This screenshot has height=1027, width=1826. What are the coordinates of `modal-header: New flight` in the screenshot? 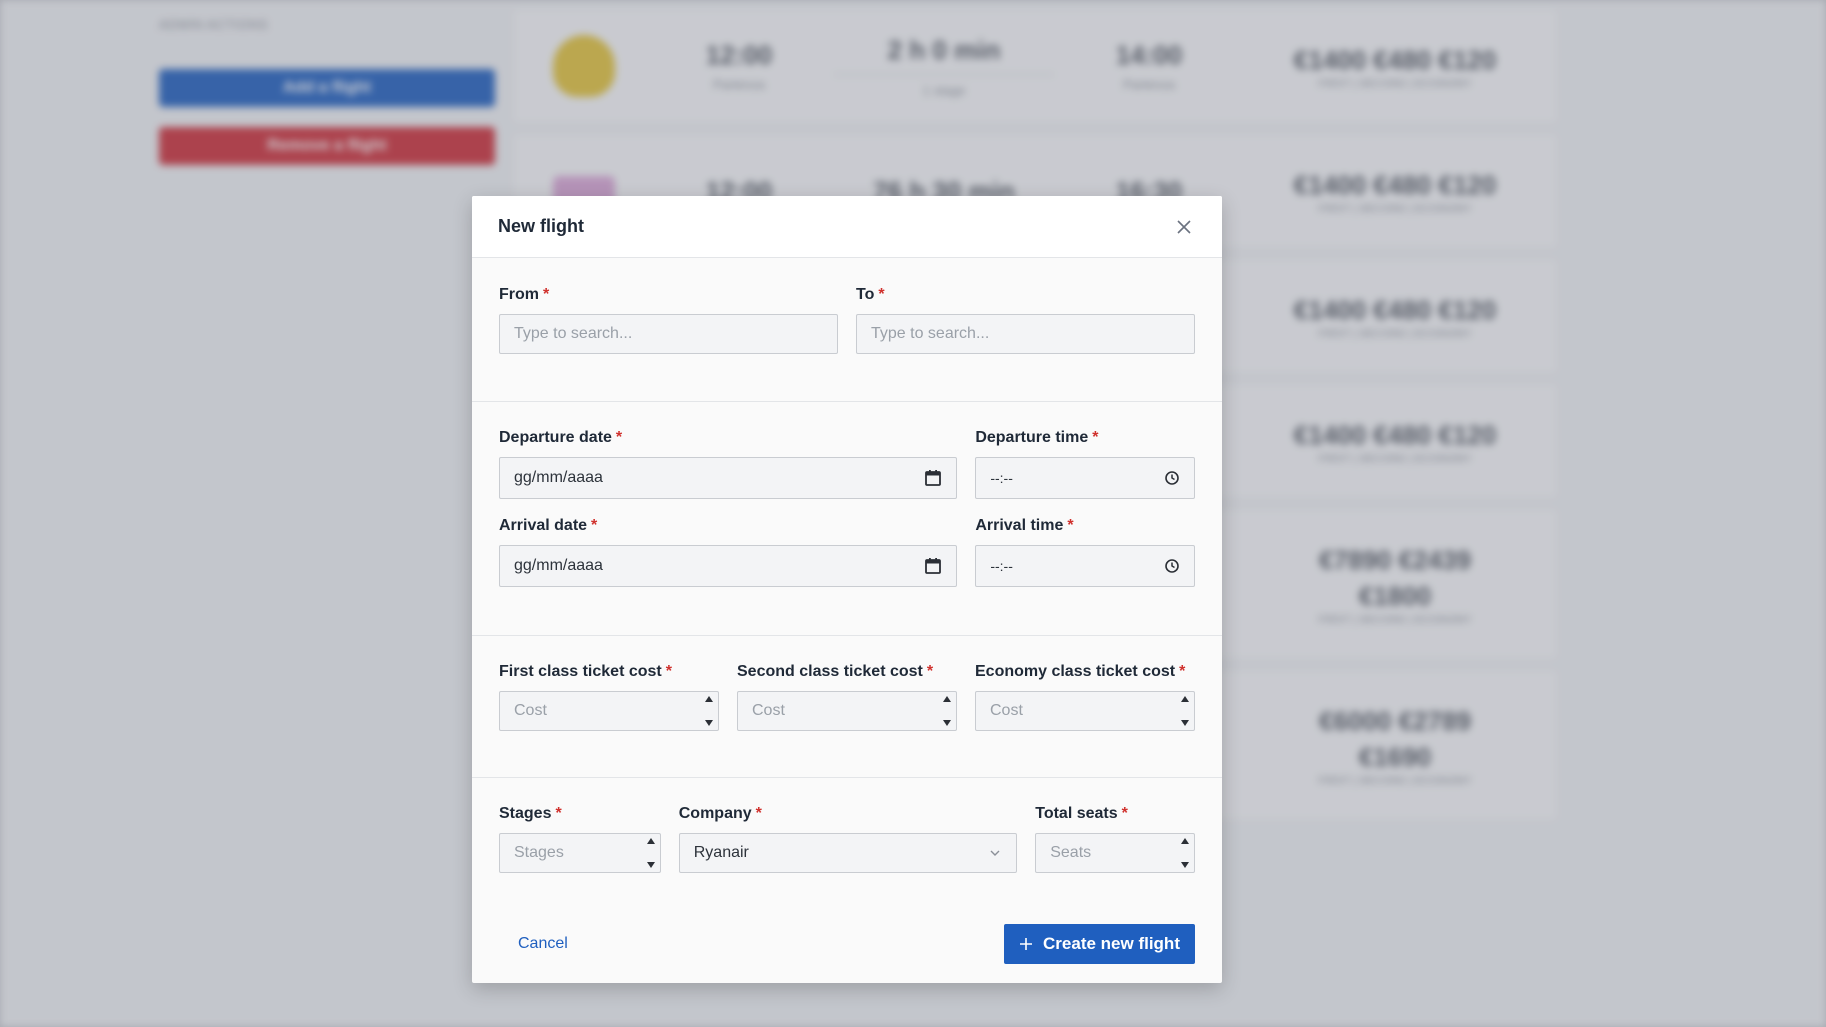 It's located at (847, 227).